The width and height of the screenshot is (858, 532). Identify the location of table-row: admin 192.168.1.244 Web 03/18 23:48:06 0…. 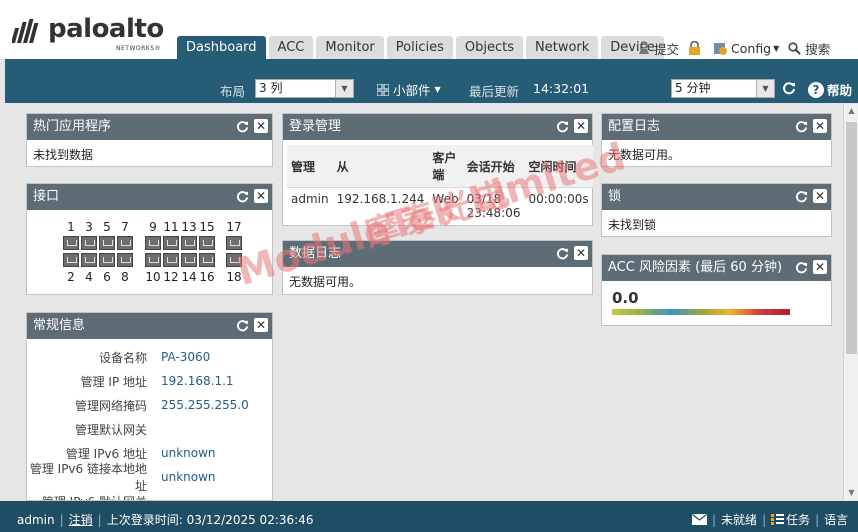
(440, 206).